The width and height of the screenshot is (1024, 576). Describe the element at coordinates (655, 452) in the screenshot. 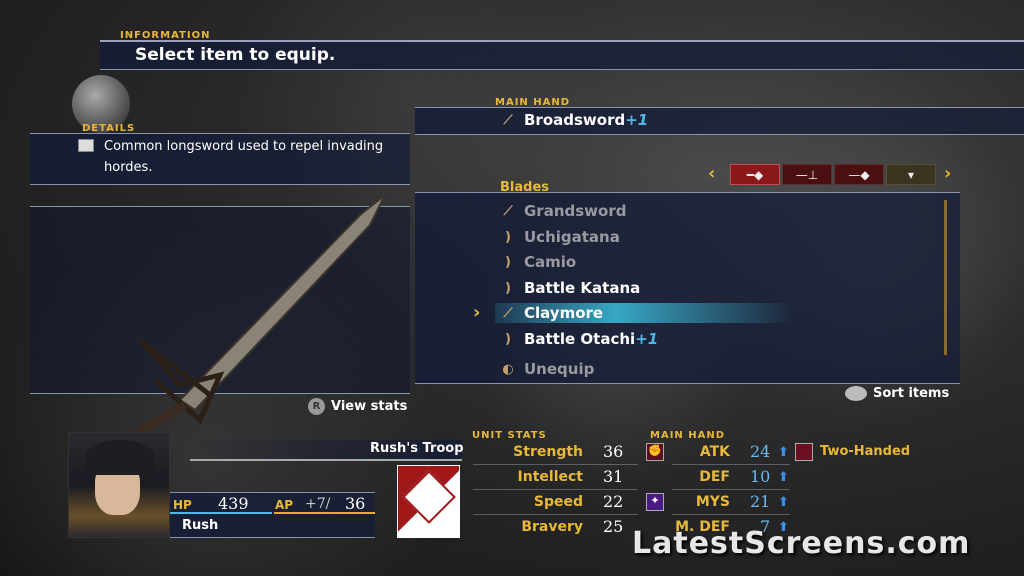

I see `fist-icon: ✊` at that location.